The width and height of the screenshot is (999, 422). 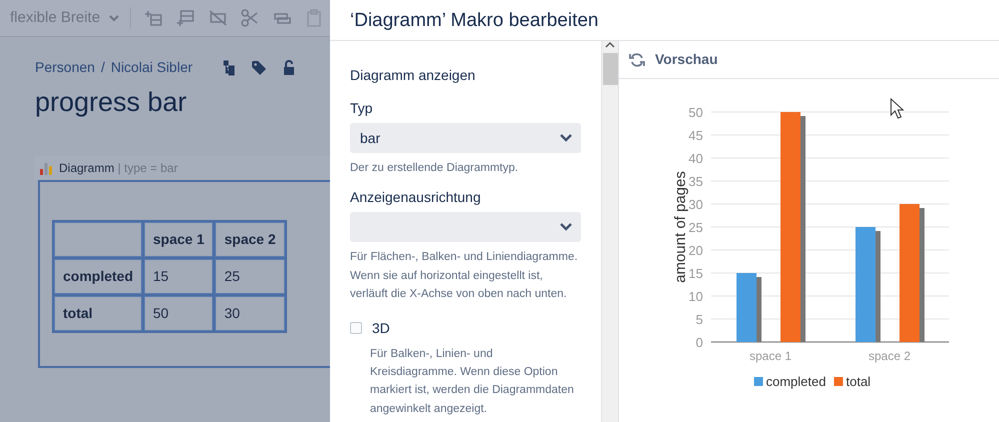 I want to click on preview-title: Vorschau, so click(x=686, y=59).